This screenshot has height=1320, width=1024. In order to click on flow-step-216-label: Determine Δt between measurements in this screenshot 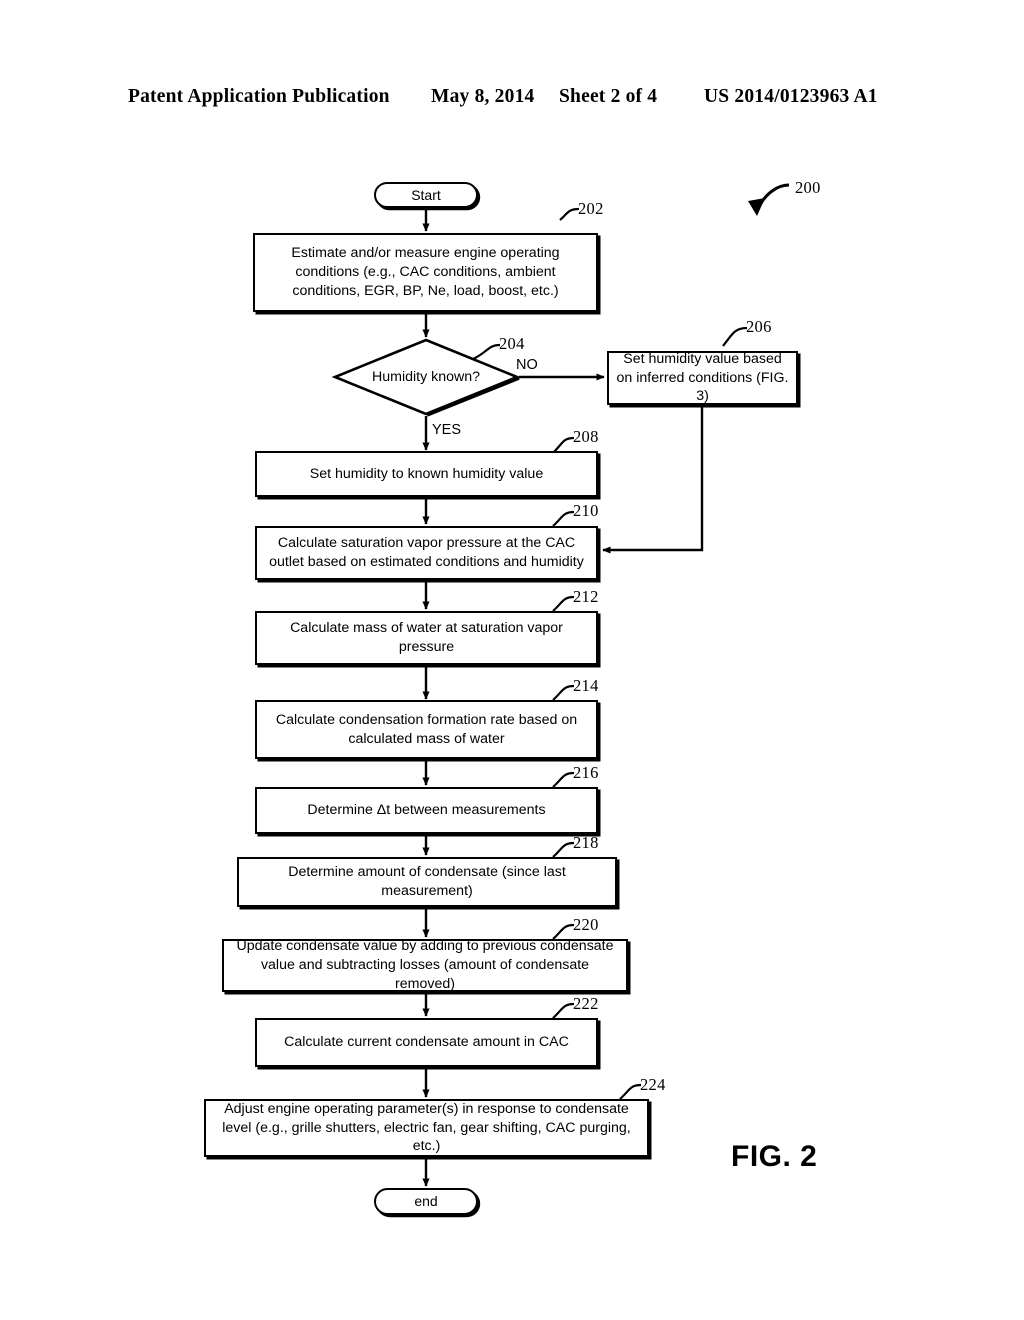, I will do `click(426, 810)`.